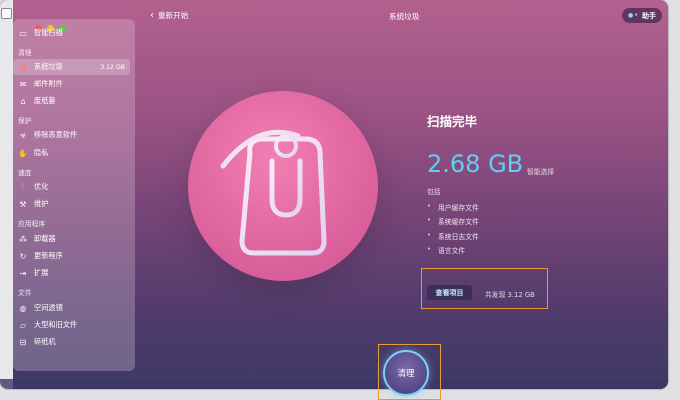  Describe the element at coordinates (23, 256) in the screenshot. I see `update-icon: ↻` at that location.